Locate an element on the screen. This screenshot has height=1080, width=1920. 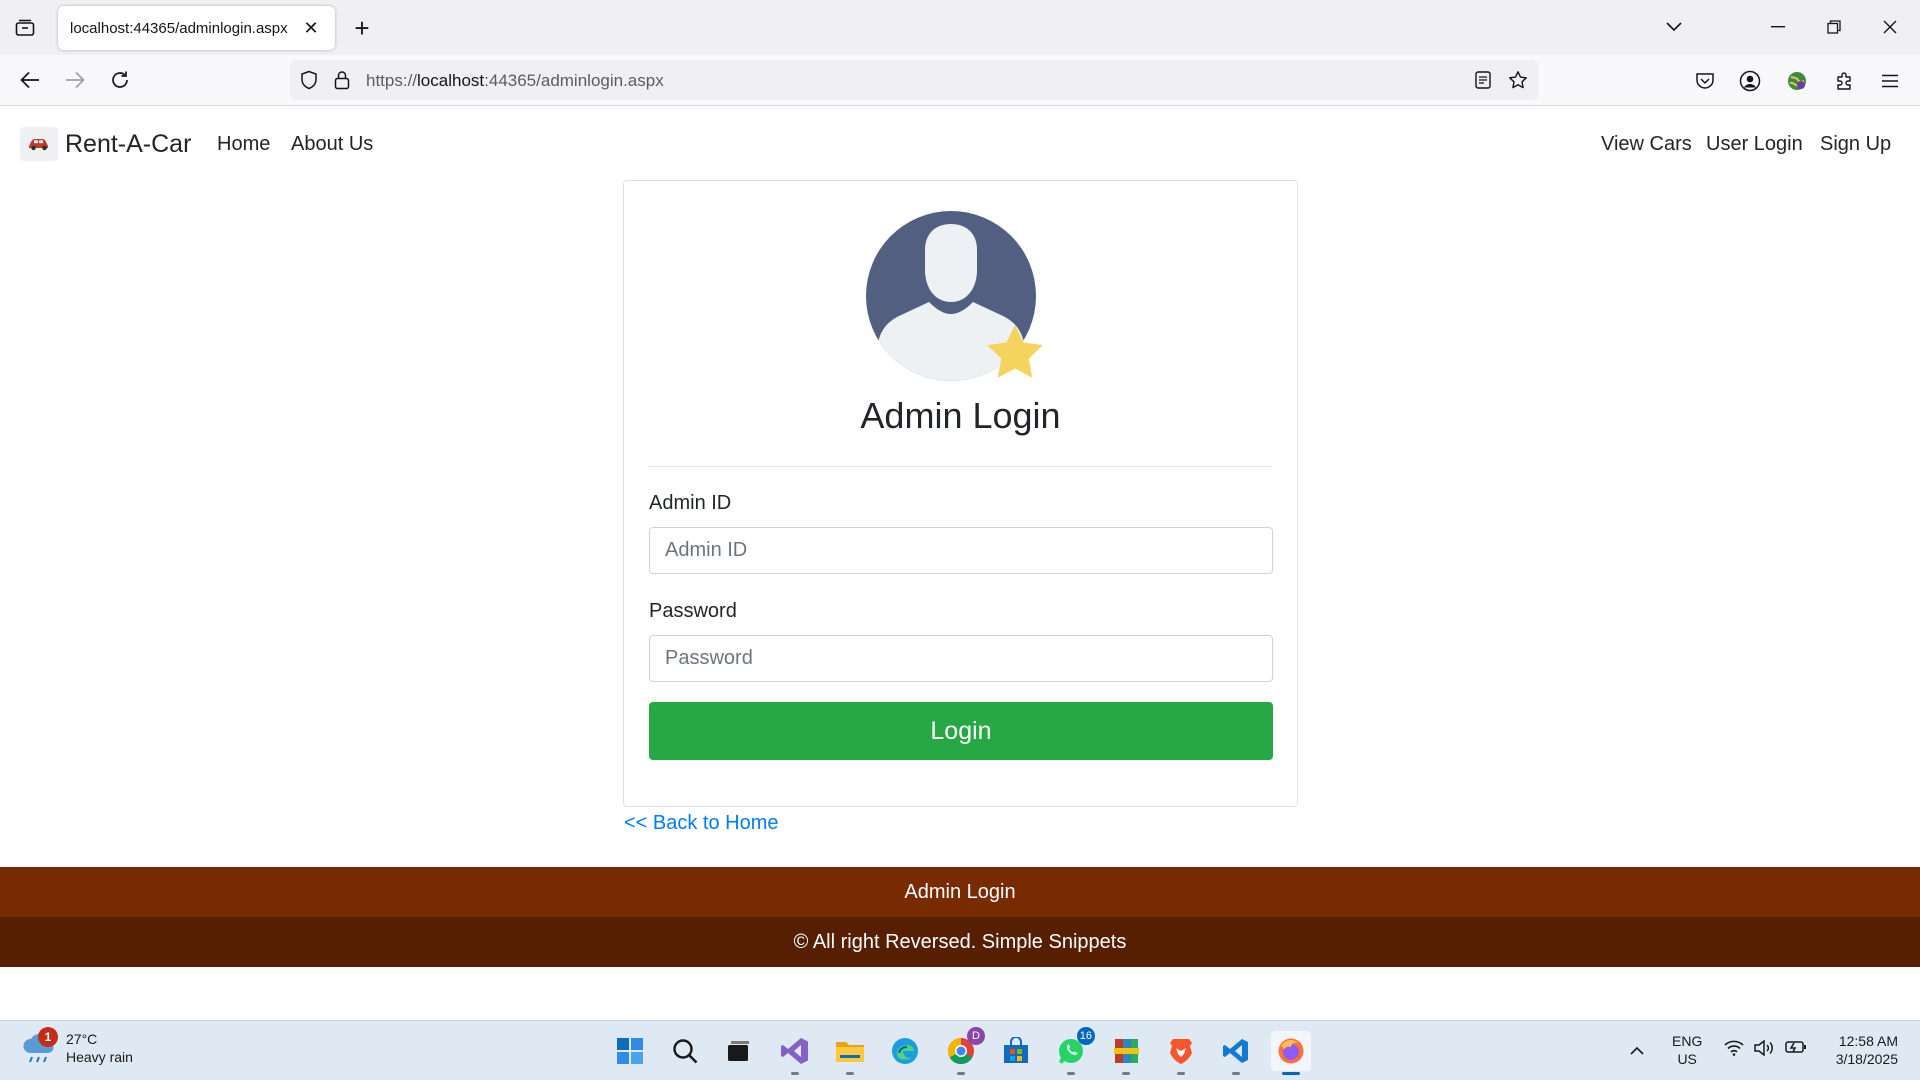
reload-icon is located at coordinates (120, 80).